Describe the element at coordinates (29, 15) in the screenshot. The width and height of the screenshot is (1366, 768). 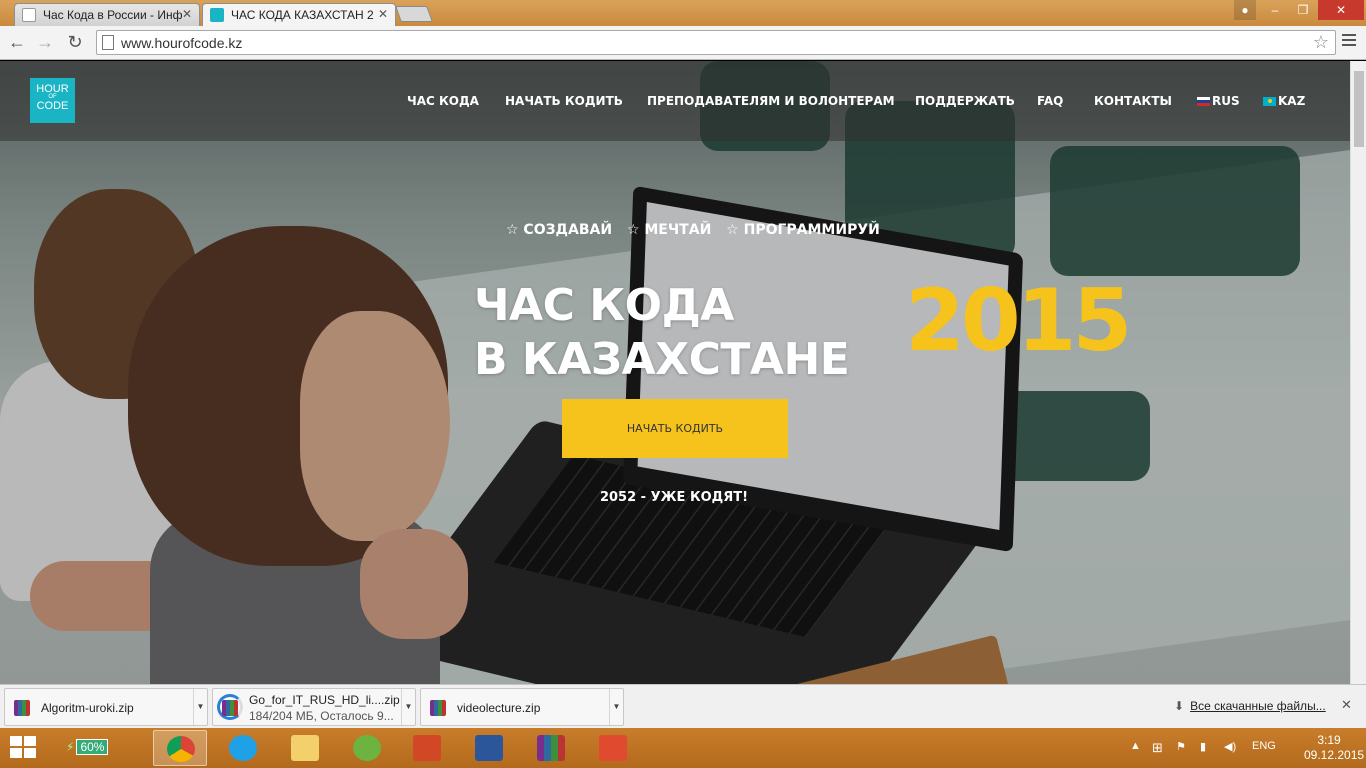
I see `page-code-icon` at that location.